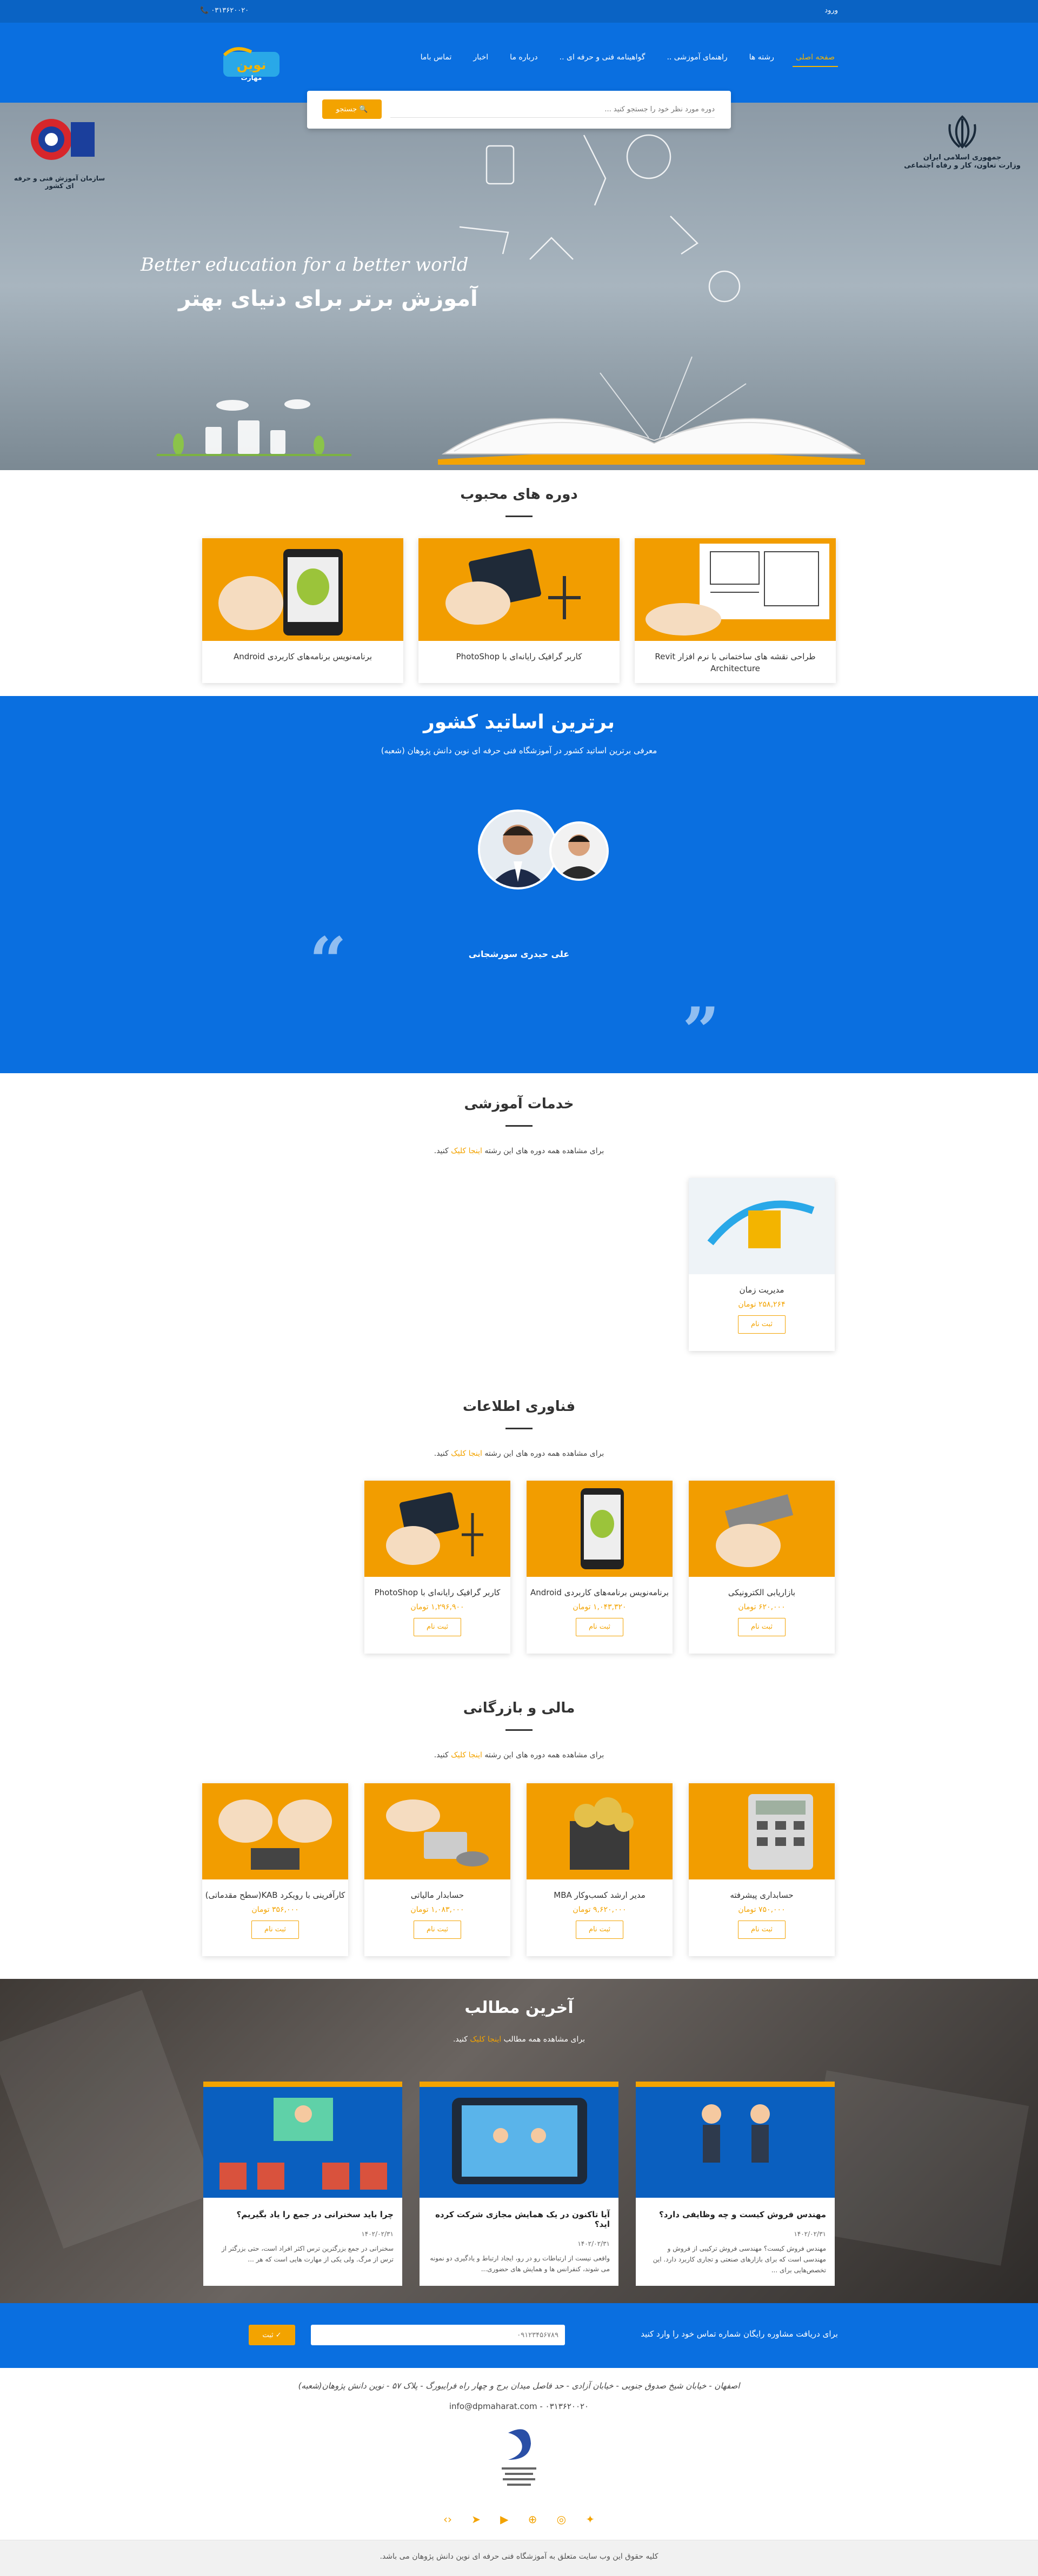  I want to click on it-divider, so click(519, 1428).